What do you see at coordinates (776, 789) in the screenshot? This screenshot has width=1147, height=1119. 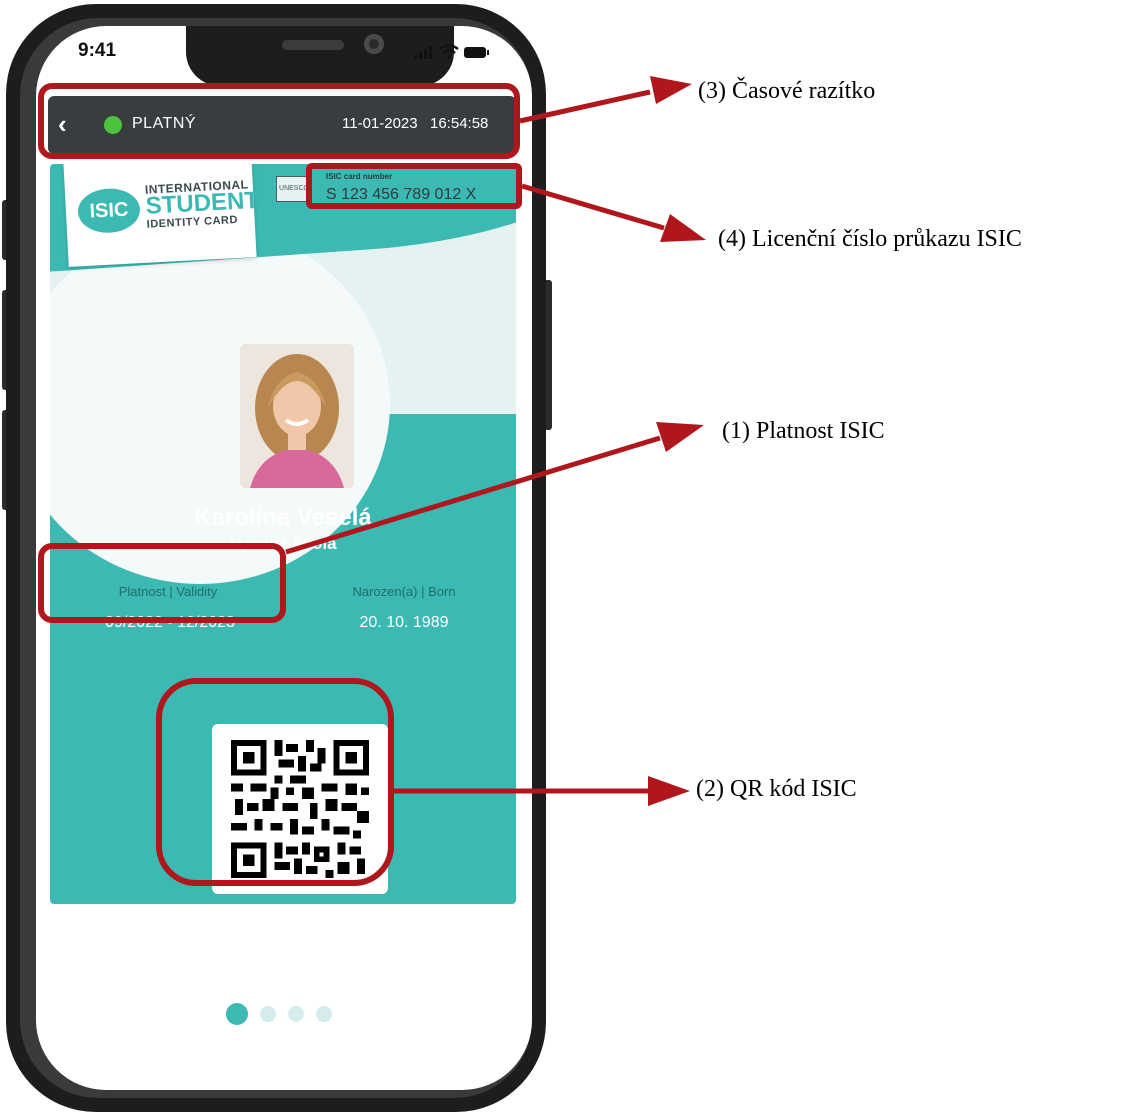 I see `annotation-qr: (2) QR kód ISIC` at bounding box center [776, 789].